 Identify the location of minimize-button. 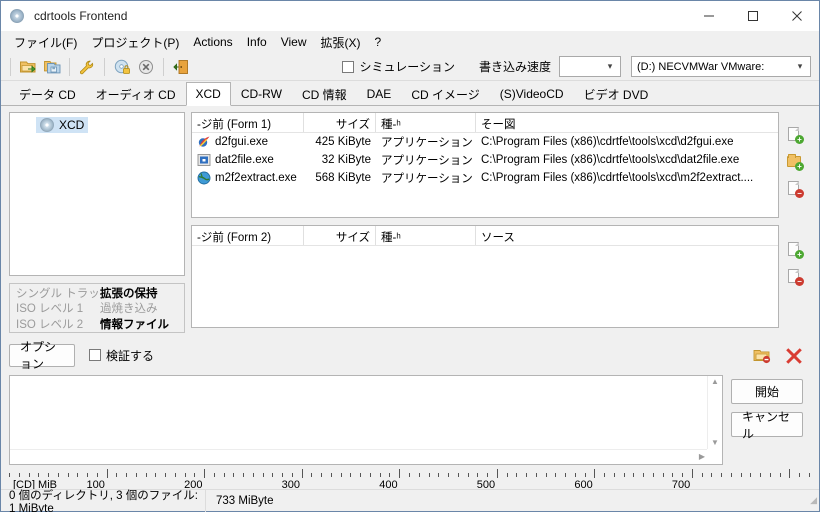
(709, 16).